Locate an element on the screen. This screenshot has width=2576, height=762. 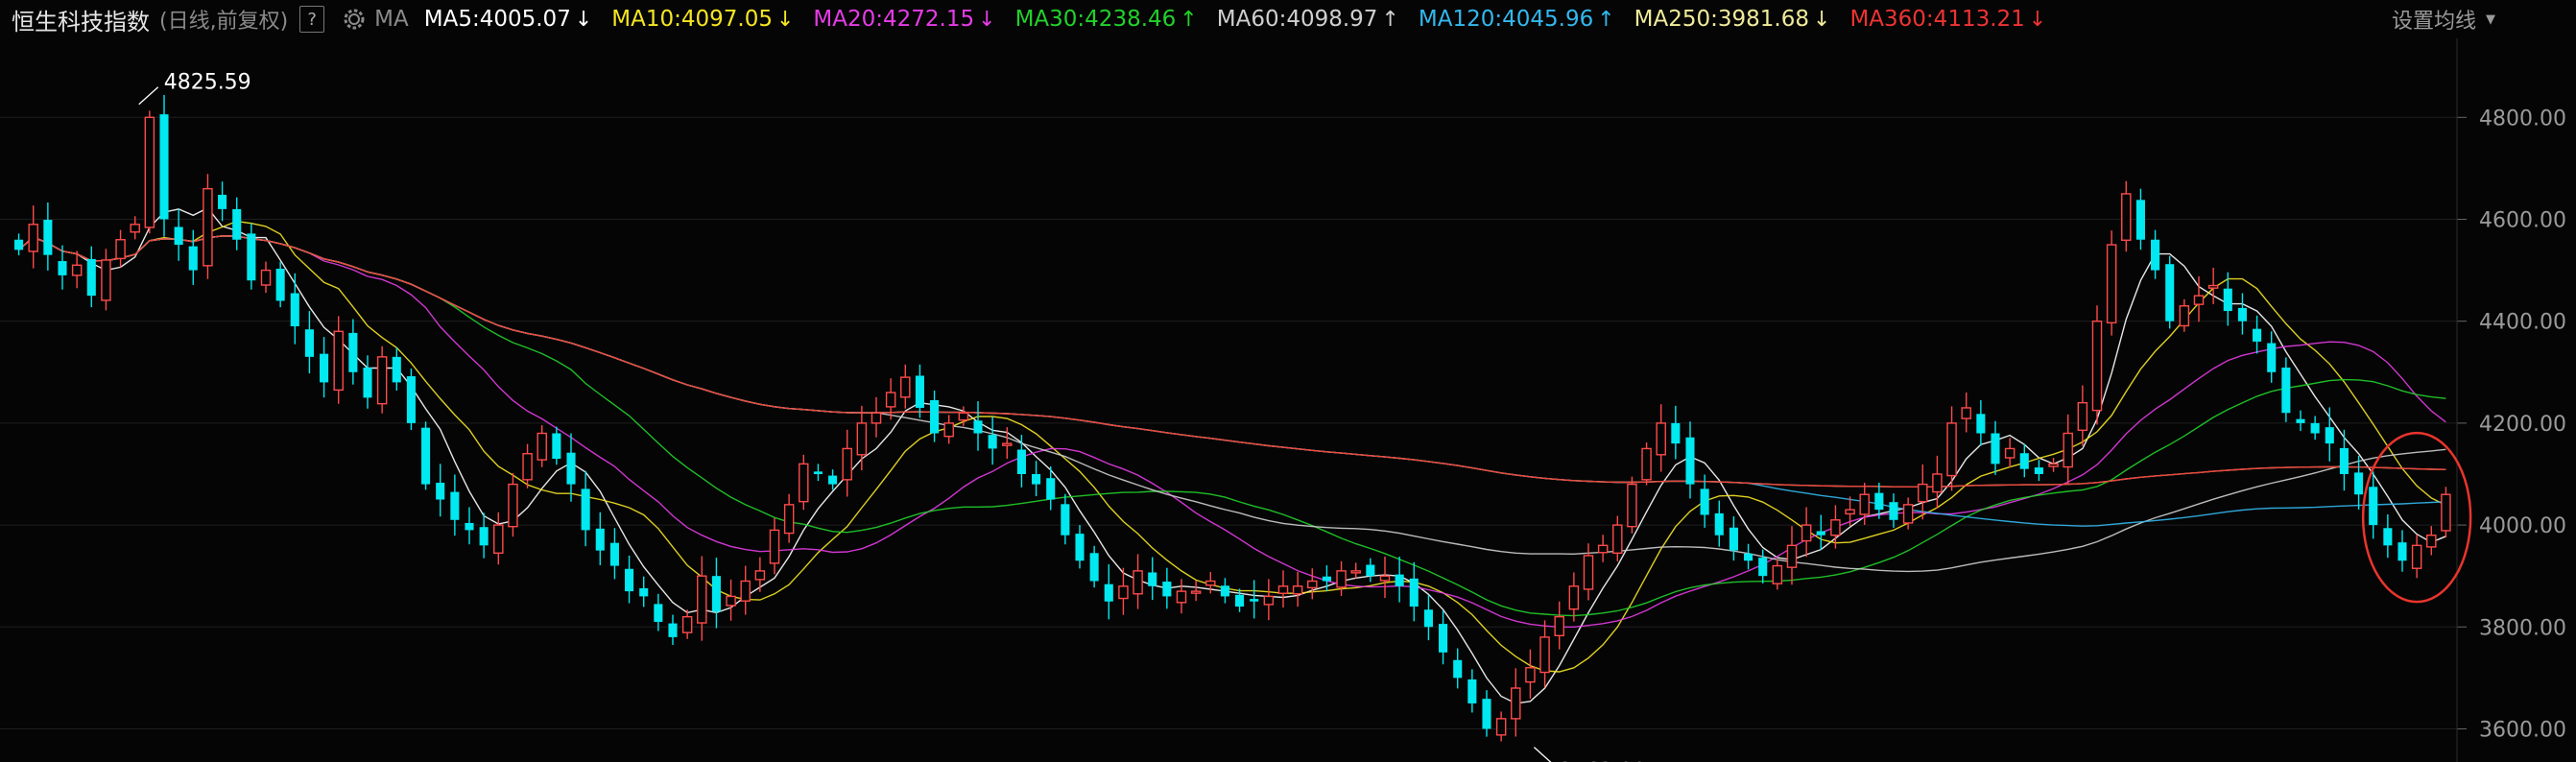
ma-settings-label: 设置均线 is located at coordinates (2433, 22).